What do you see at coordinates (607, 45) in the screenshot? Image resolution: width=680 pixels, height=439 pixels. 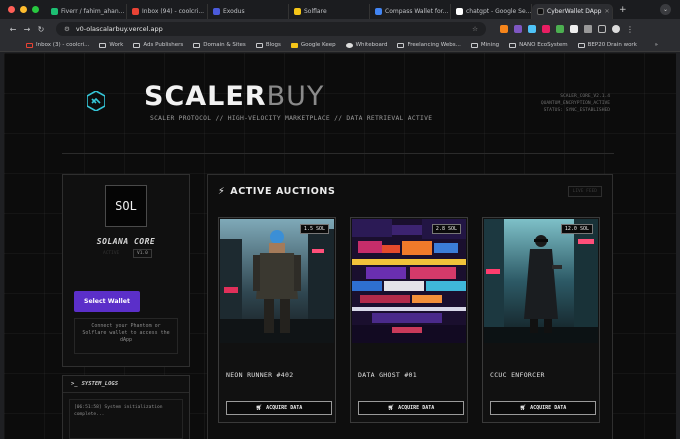 I see `bookmark-item: BEP20 Drain work` at bounding box center [607, 45].